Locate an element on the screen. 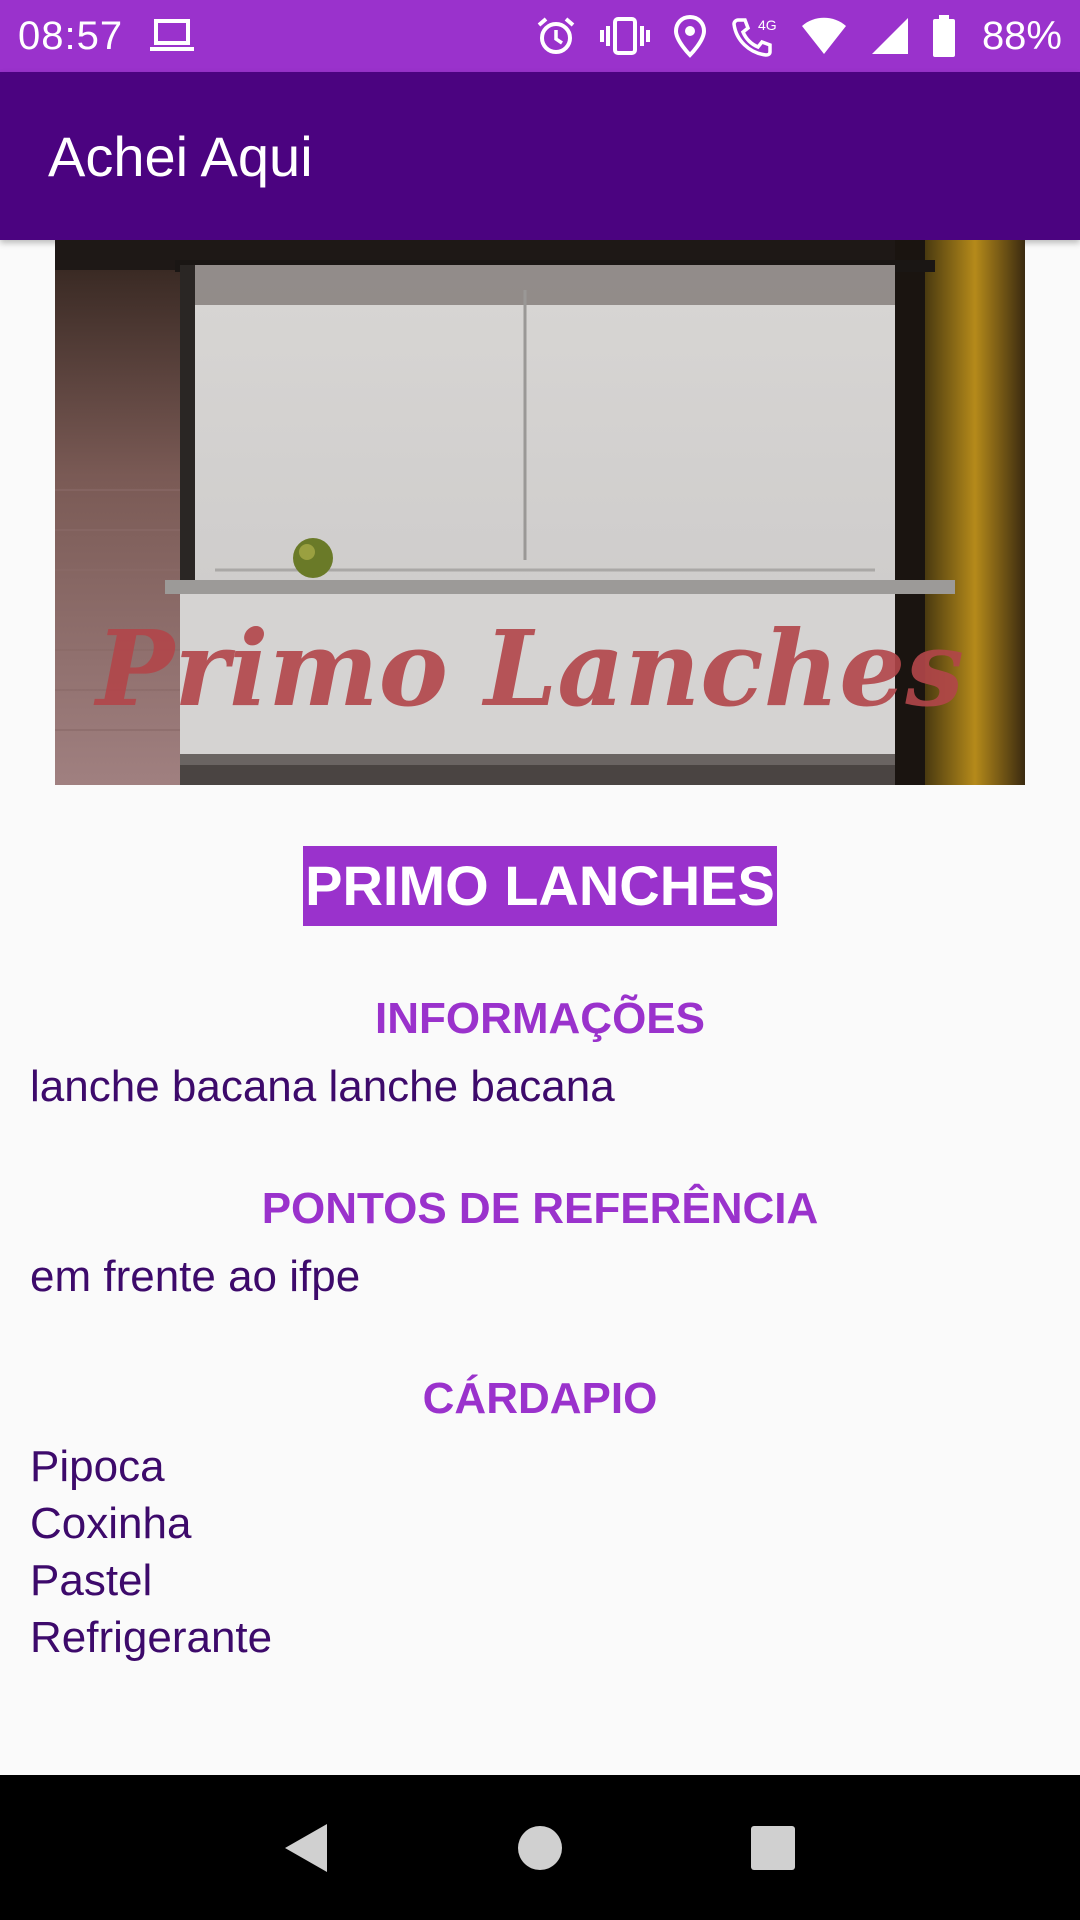 This screenshot has height=1920, width=1080. home-icon is located at coordinates (539, 1847).